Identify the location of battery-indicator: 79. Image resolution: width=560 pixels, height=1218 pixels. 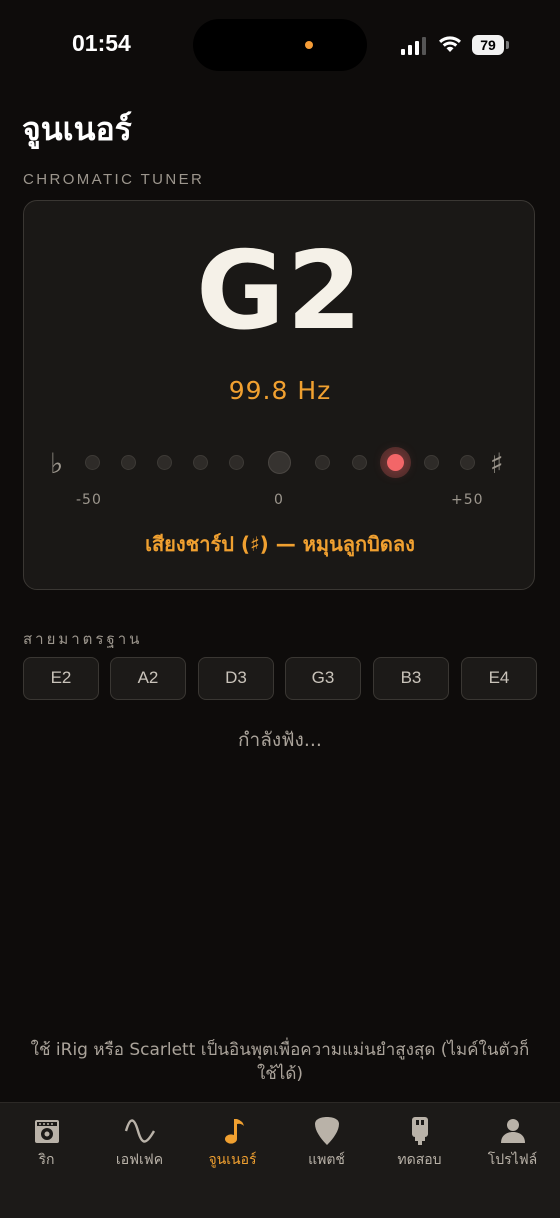
(488, 45).